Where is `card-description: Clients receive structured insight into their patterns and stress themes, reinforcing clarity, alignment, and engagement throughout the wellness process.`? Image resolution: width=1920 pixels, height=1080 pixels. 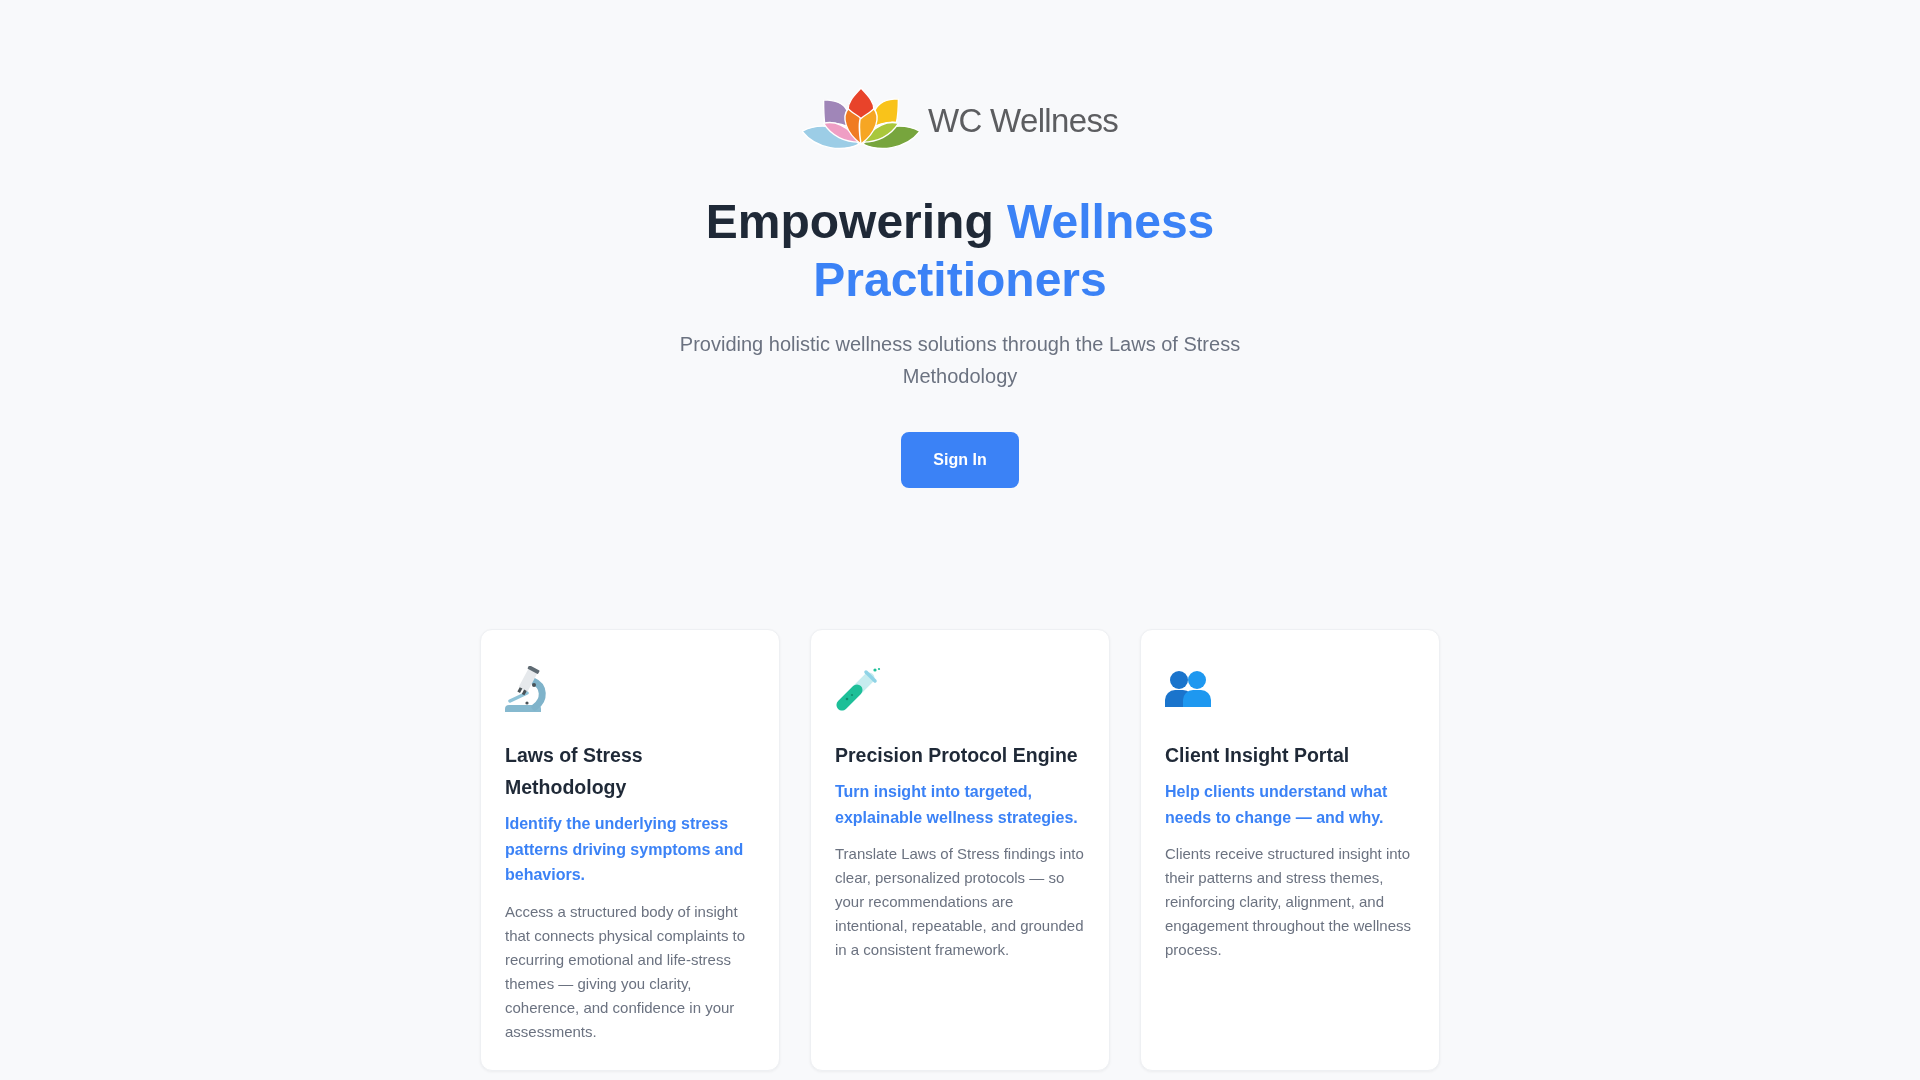
card-description: Clients receive structured insight into their patterns and stress themes, reinforcing clarity, alignment, and engagement throughout the wellness process. is located at coordinates (1288, 902).